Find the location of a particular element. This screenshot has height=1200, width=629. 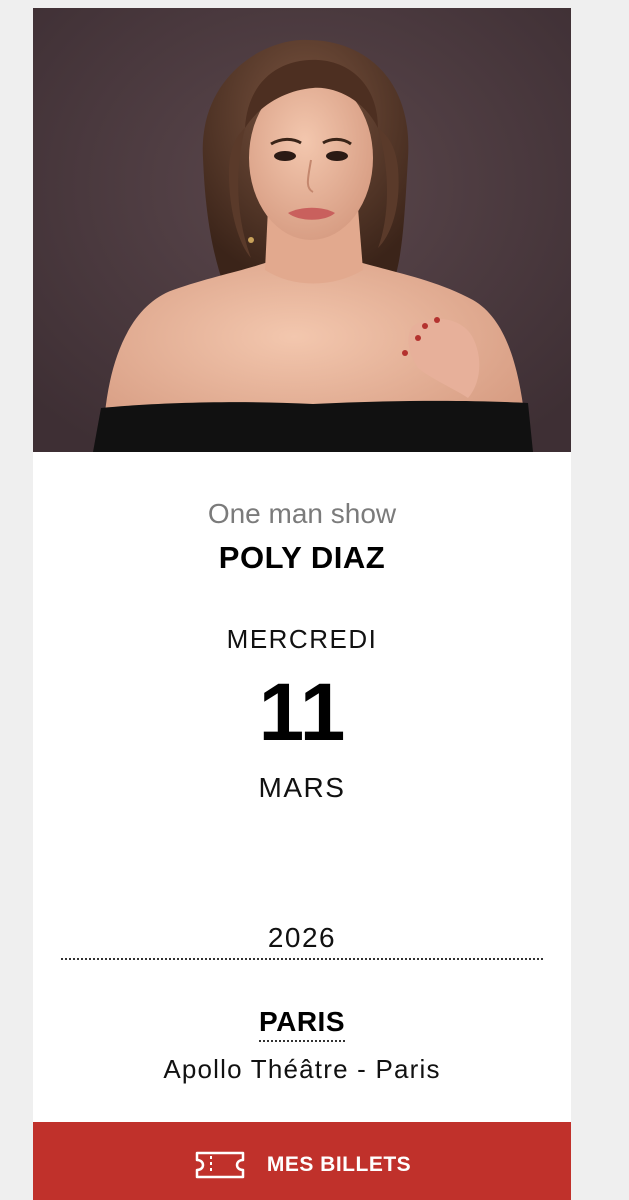

artist-name: POLY DIAZ is located at coordinates (302, 557).